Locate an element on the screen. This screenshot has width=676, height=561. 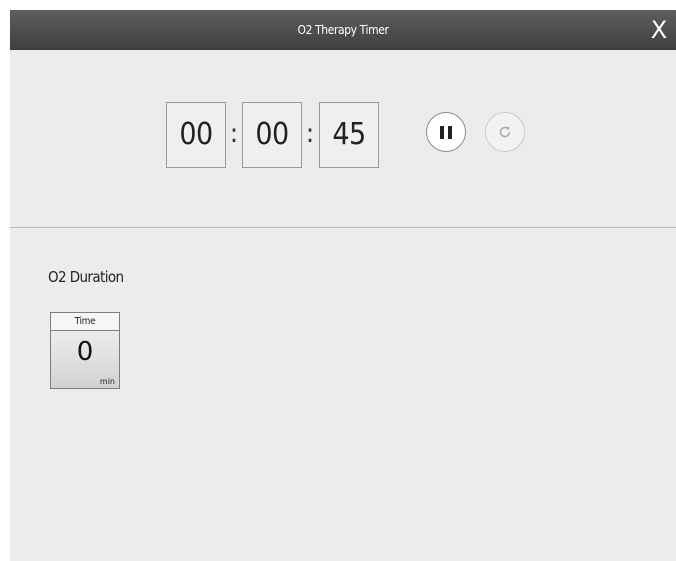
seconds-display: 45 is located at coordinates (349, 135).